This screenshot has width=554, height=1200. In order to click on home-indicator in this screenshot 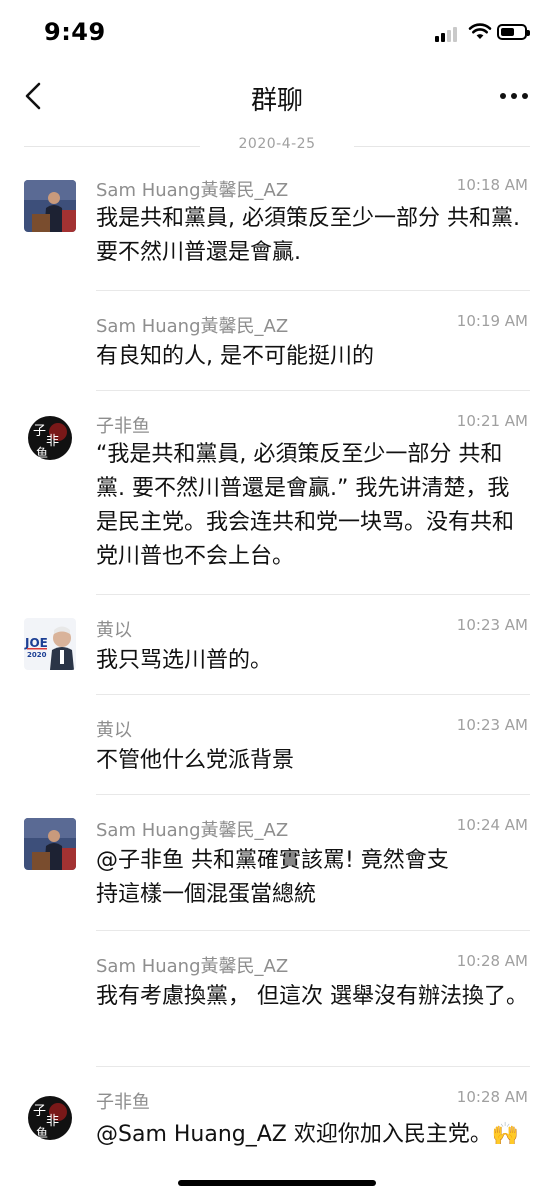, I will do `click(277, 1183)`.